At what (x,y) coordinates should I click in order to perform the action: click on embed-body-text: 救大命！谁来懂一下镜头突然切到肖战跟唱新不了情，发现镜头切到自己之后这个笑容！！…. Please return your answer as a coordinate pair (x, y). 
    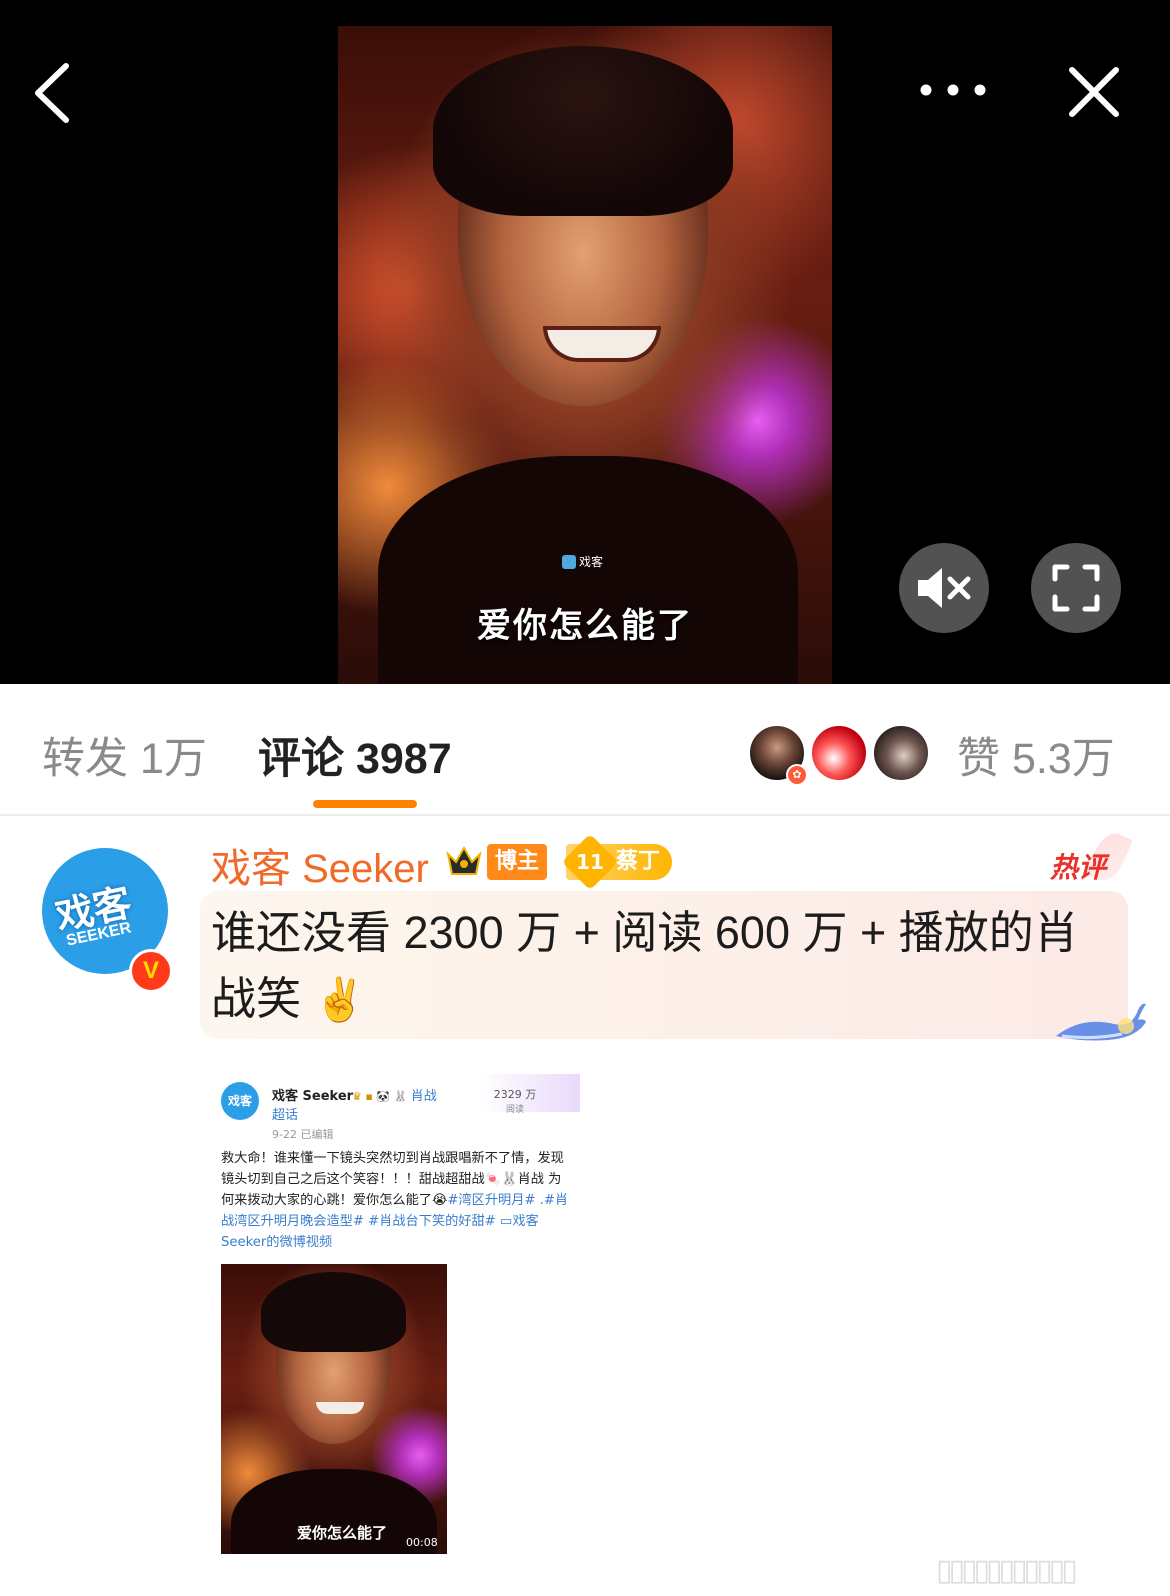
    Looking at the image, I should click on (396, 1200).